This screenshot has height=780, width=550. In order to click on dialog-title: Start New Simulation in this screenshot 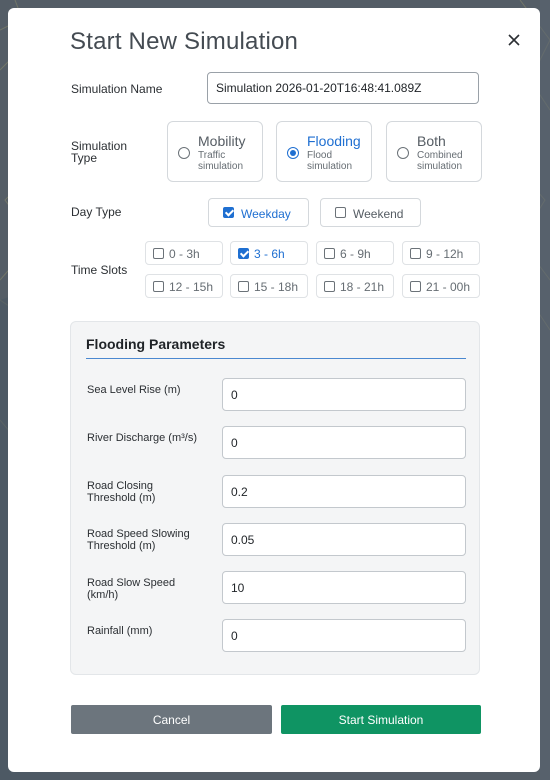, I will do `click(184, 41)`.